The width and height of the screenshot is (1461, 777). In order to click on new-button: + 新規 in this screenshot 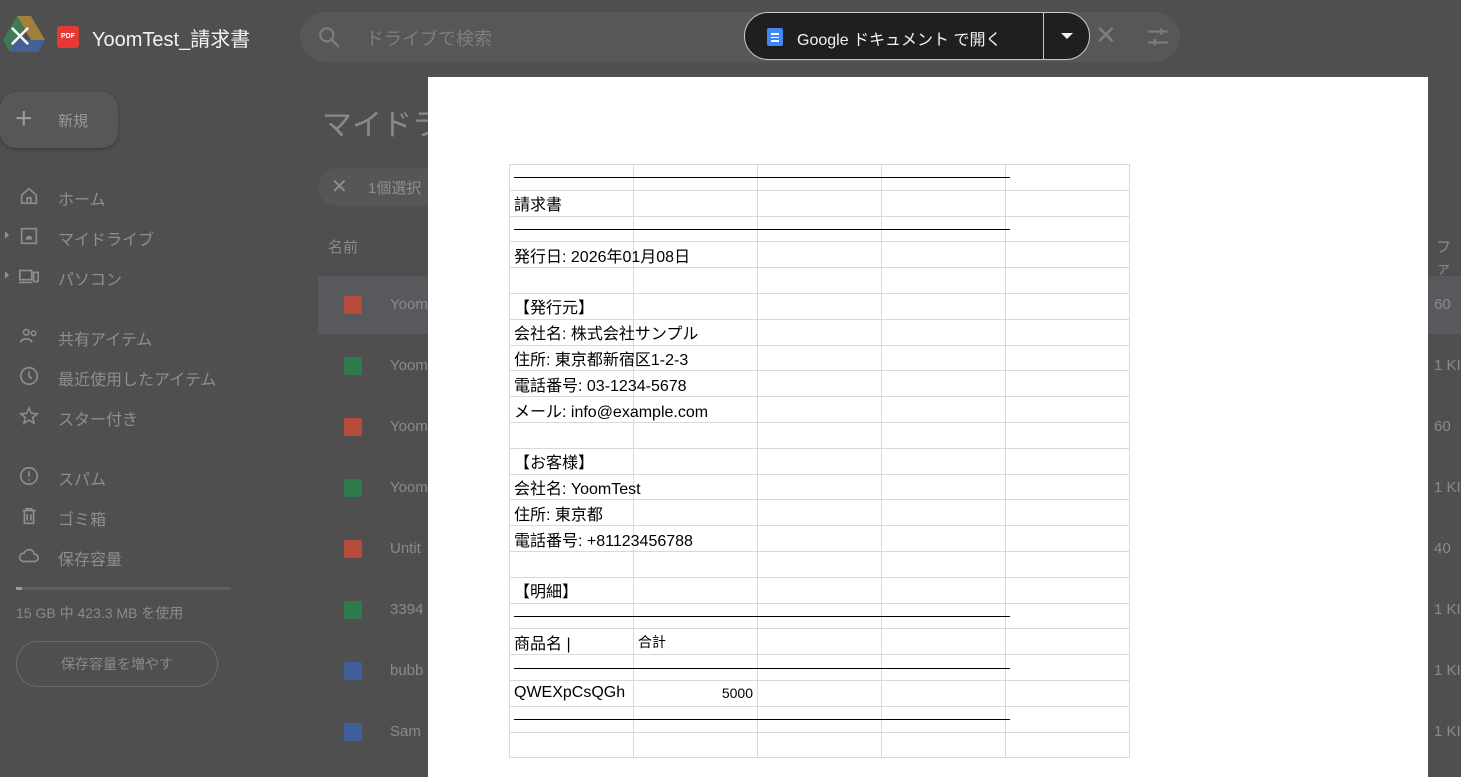, I will do `click(59, 120)`.